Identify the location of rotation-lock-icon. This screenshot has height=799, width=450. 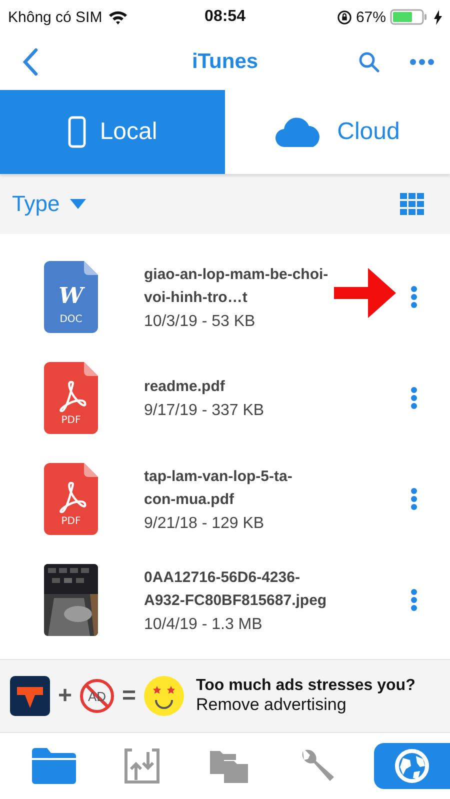
(344, 17).